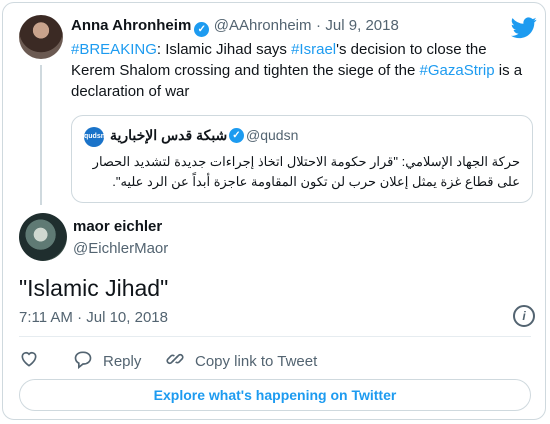 The image size is (550, 424). I want to click on divider, so click(275, 336).